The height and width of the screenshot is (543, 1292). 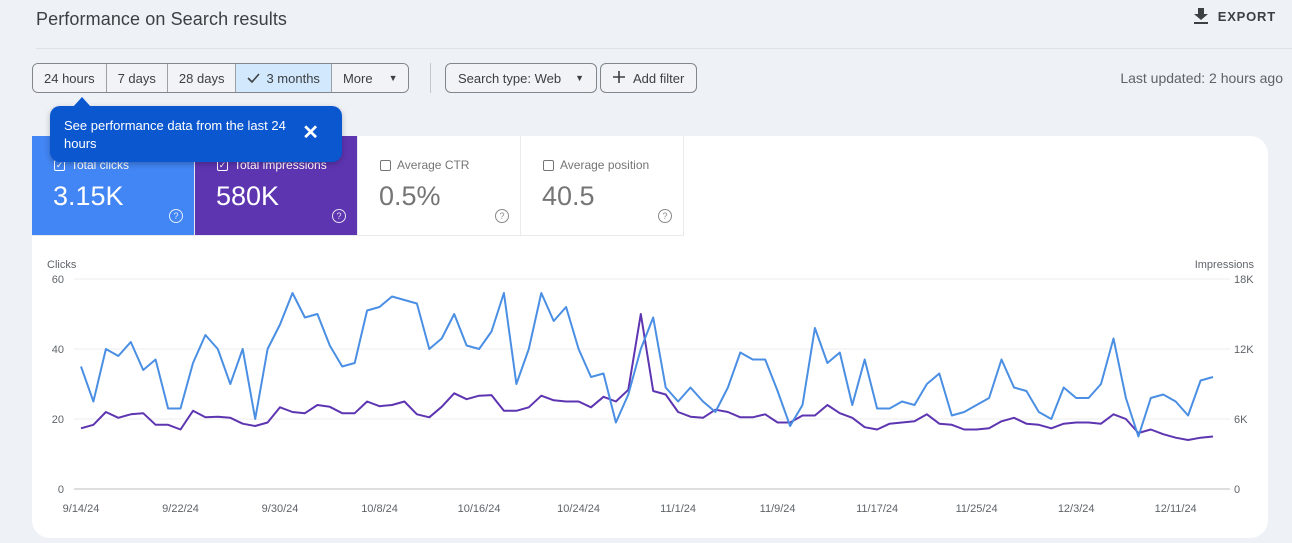 What do you see at coordinates (479, 509) in the screenshot?
I see `x-tick-label: 10/16/24` at bounding box center [479, 509].